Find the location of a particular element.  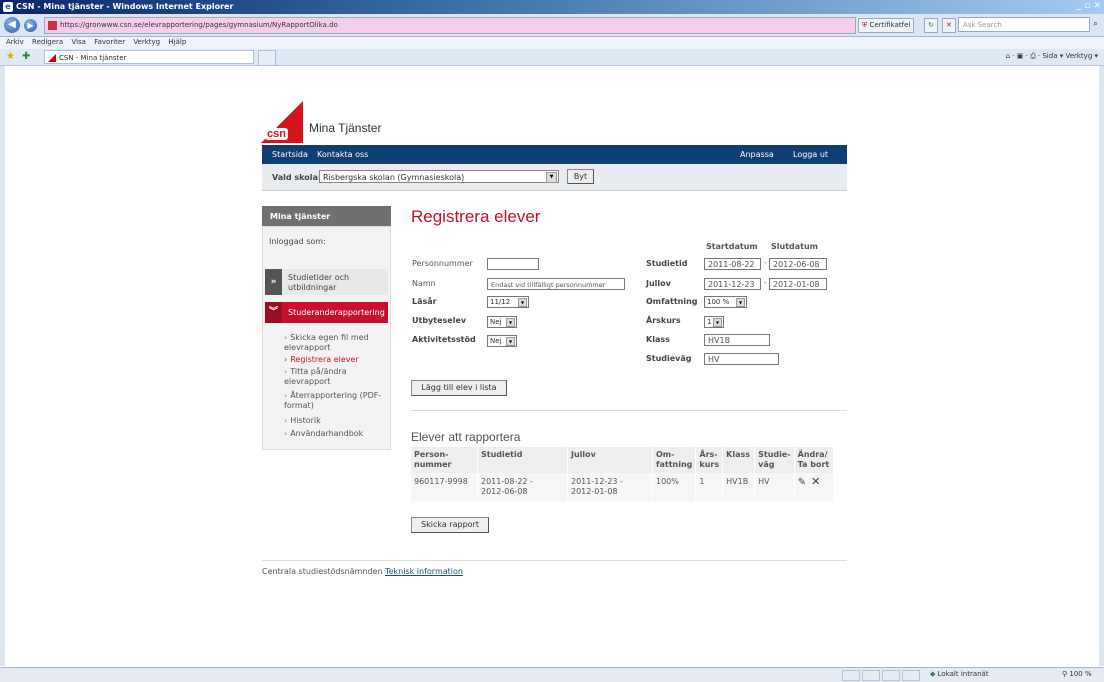

header-label: Om- fattning is located at coordinates (674, 459).